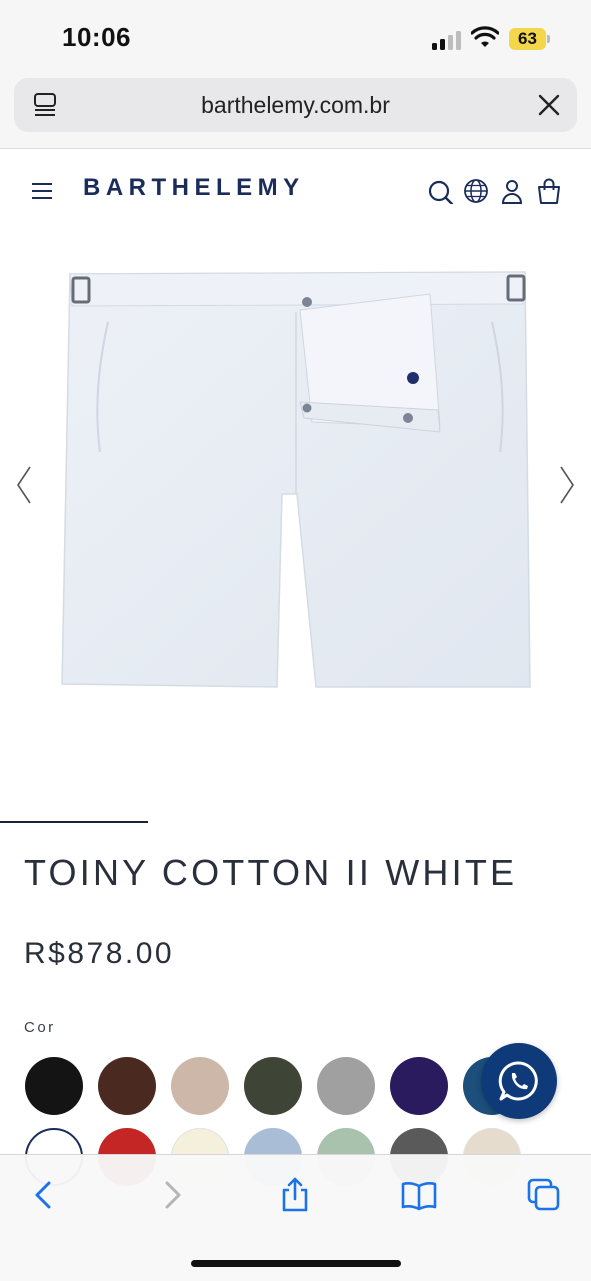 This screenshot has width=591, height=1281. I want to click on whatsapp-button, so click(519, 1081).